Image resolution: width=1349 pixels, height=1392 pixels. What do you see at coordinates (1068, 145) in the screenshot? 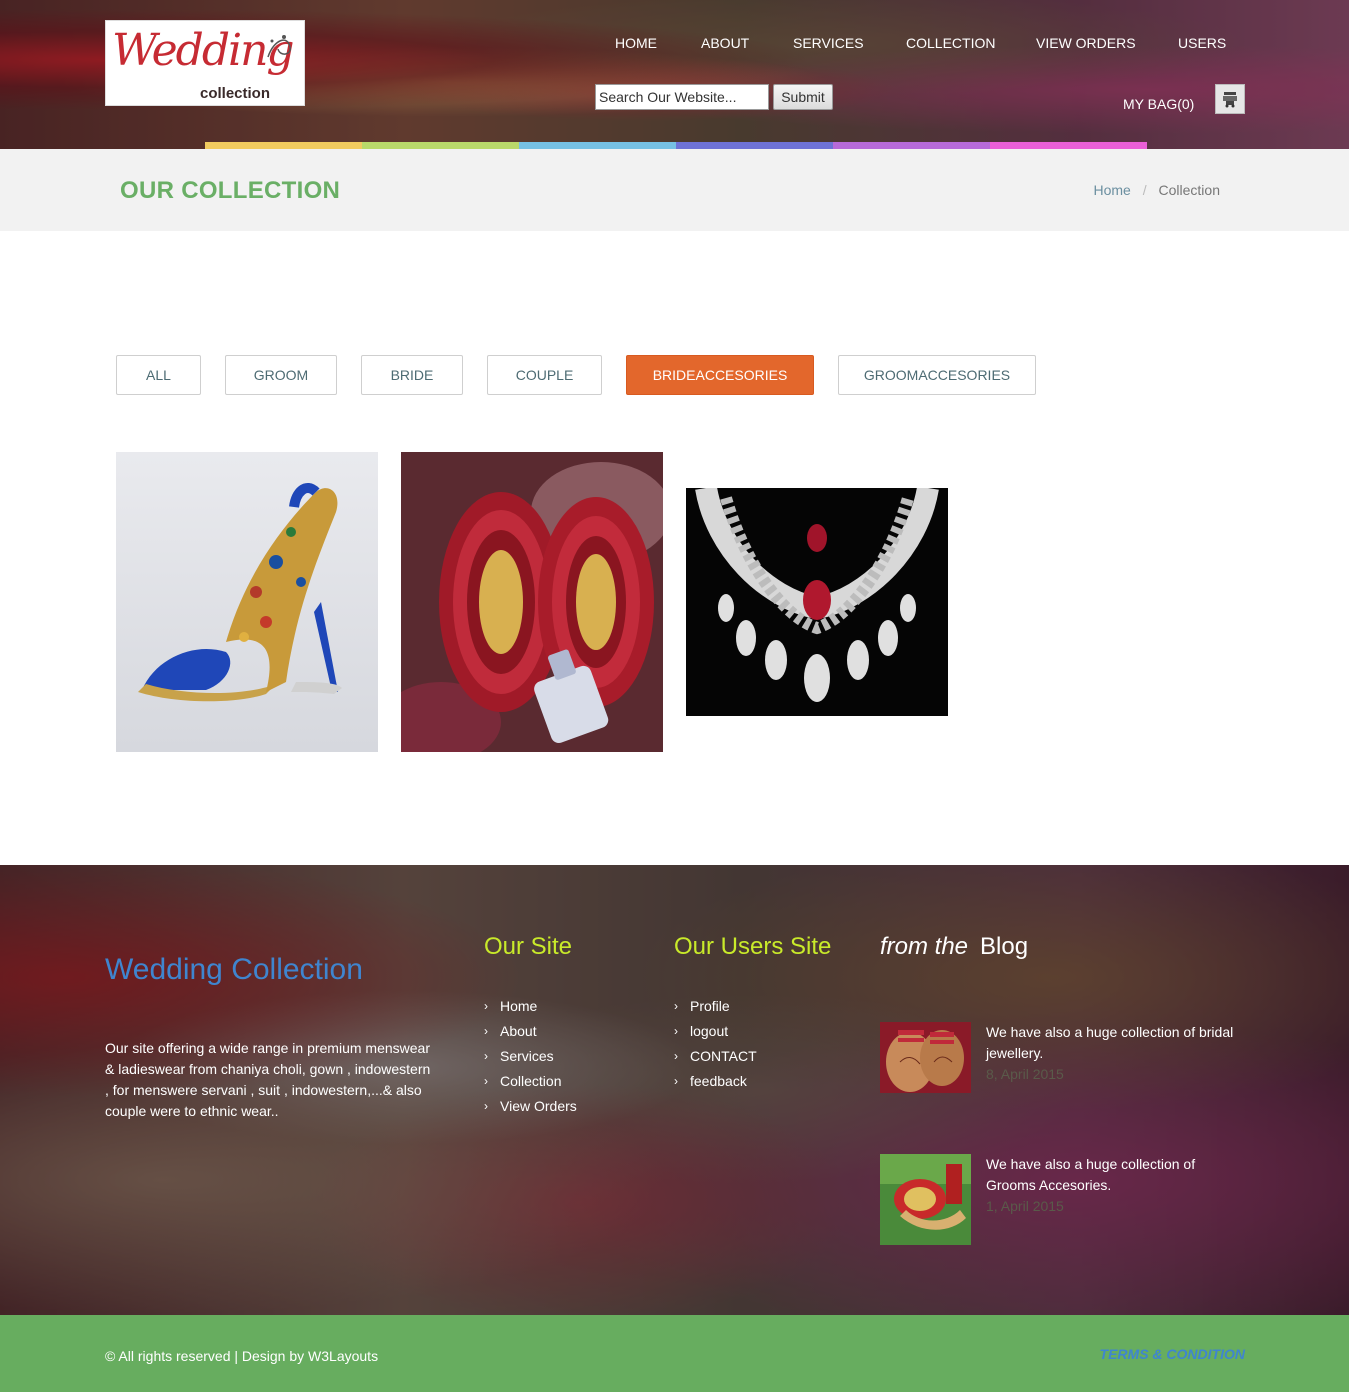
I see `stripe-pink` at bounding box center [1068, 145].